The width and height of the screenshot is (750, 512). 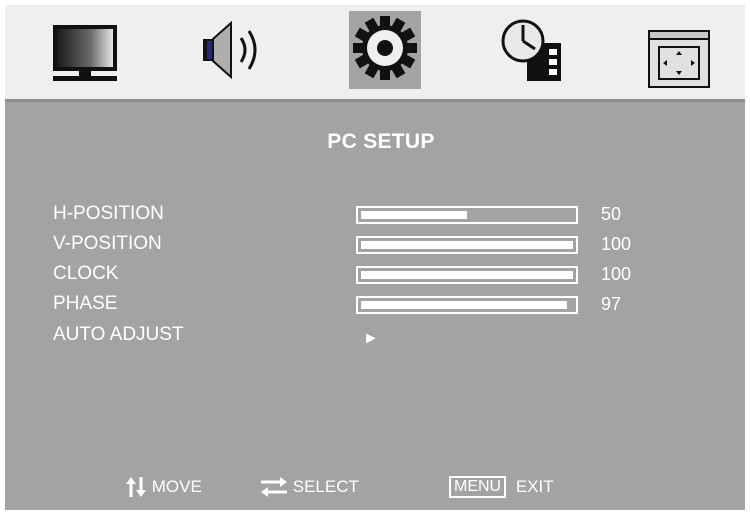 I want to click on gear-icon, so click(x=385, y=48).